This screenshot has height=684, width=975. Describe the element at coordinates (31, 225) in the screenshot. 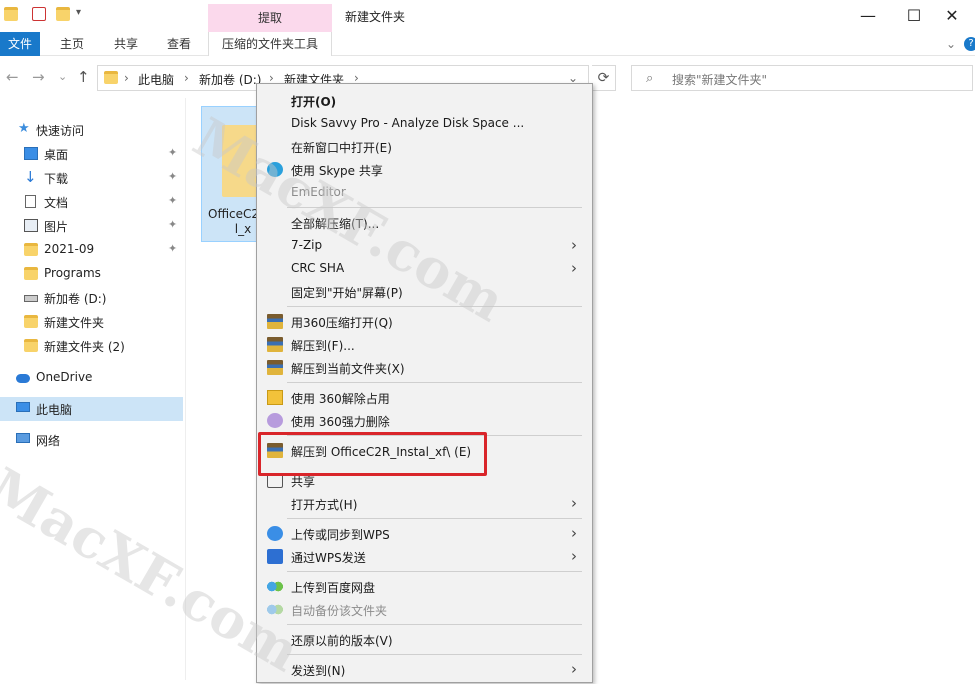

I see `picture-icon` at that location.